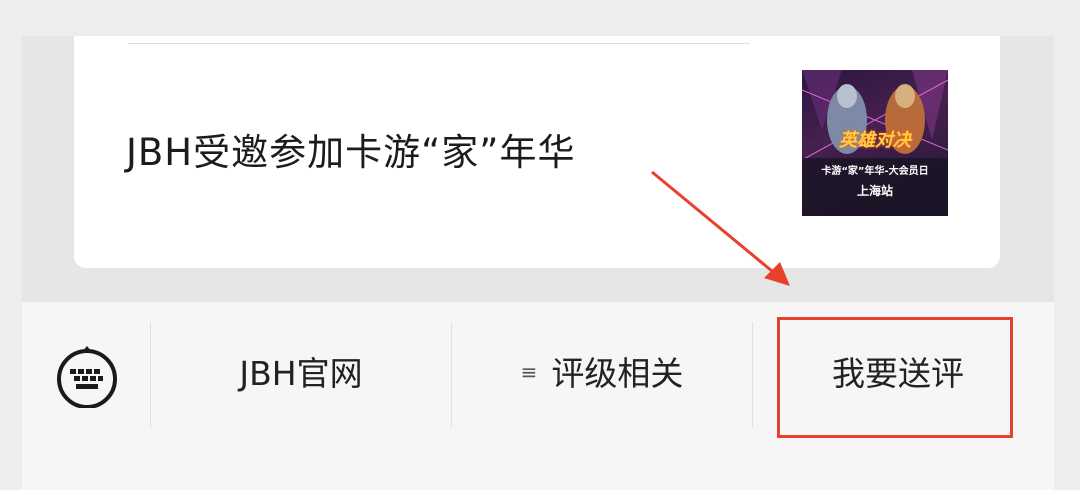 The height and width of the screenshot is (490, 1080). Describe the element at coordinates (875, 171) in the screenshot. I see `thumbnail-banner-text: 卡游“家”年华-大会员日` at that location.